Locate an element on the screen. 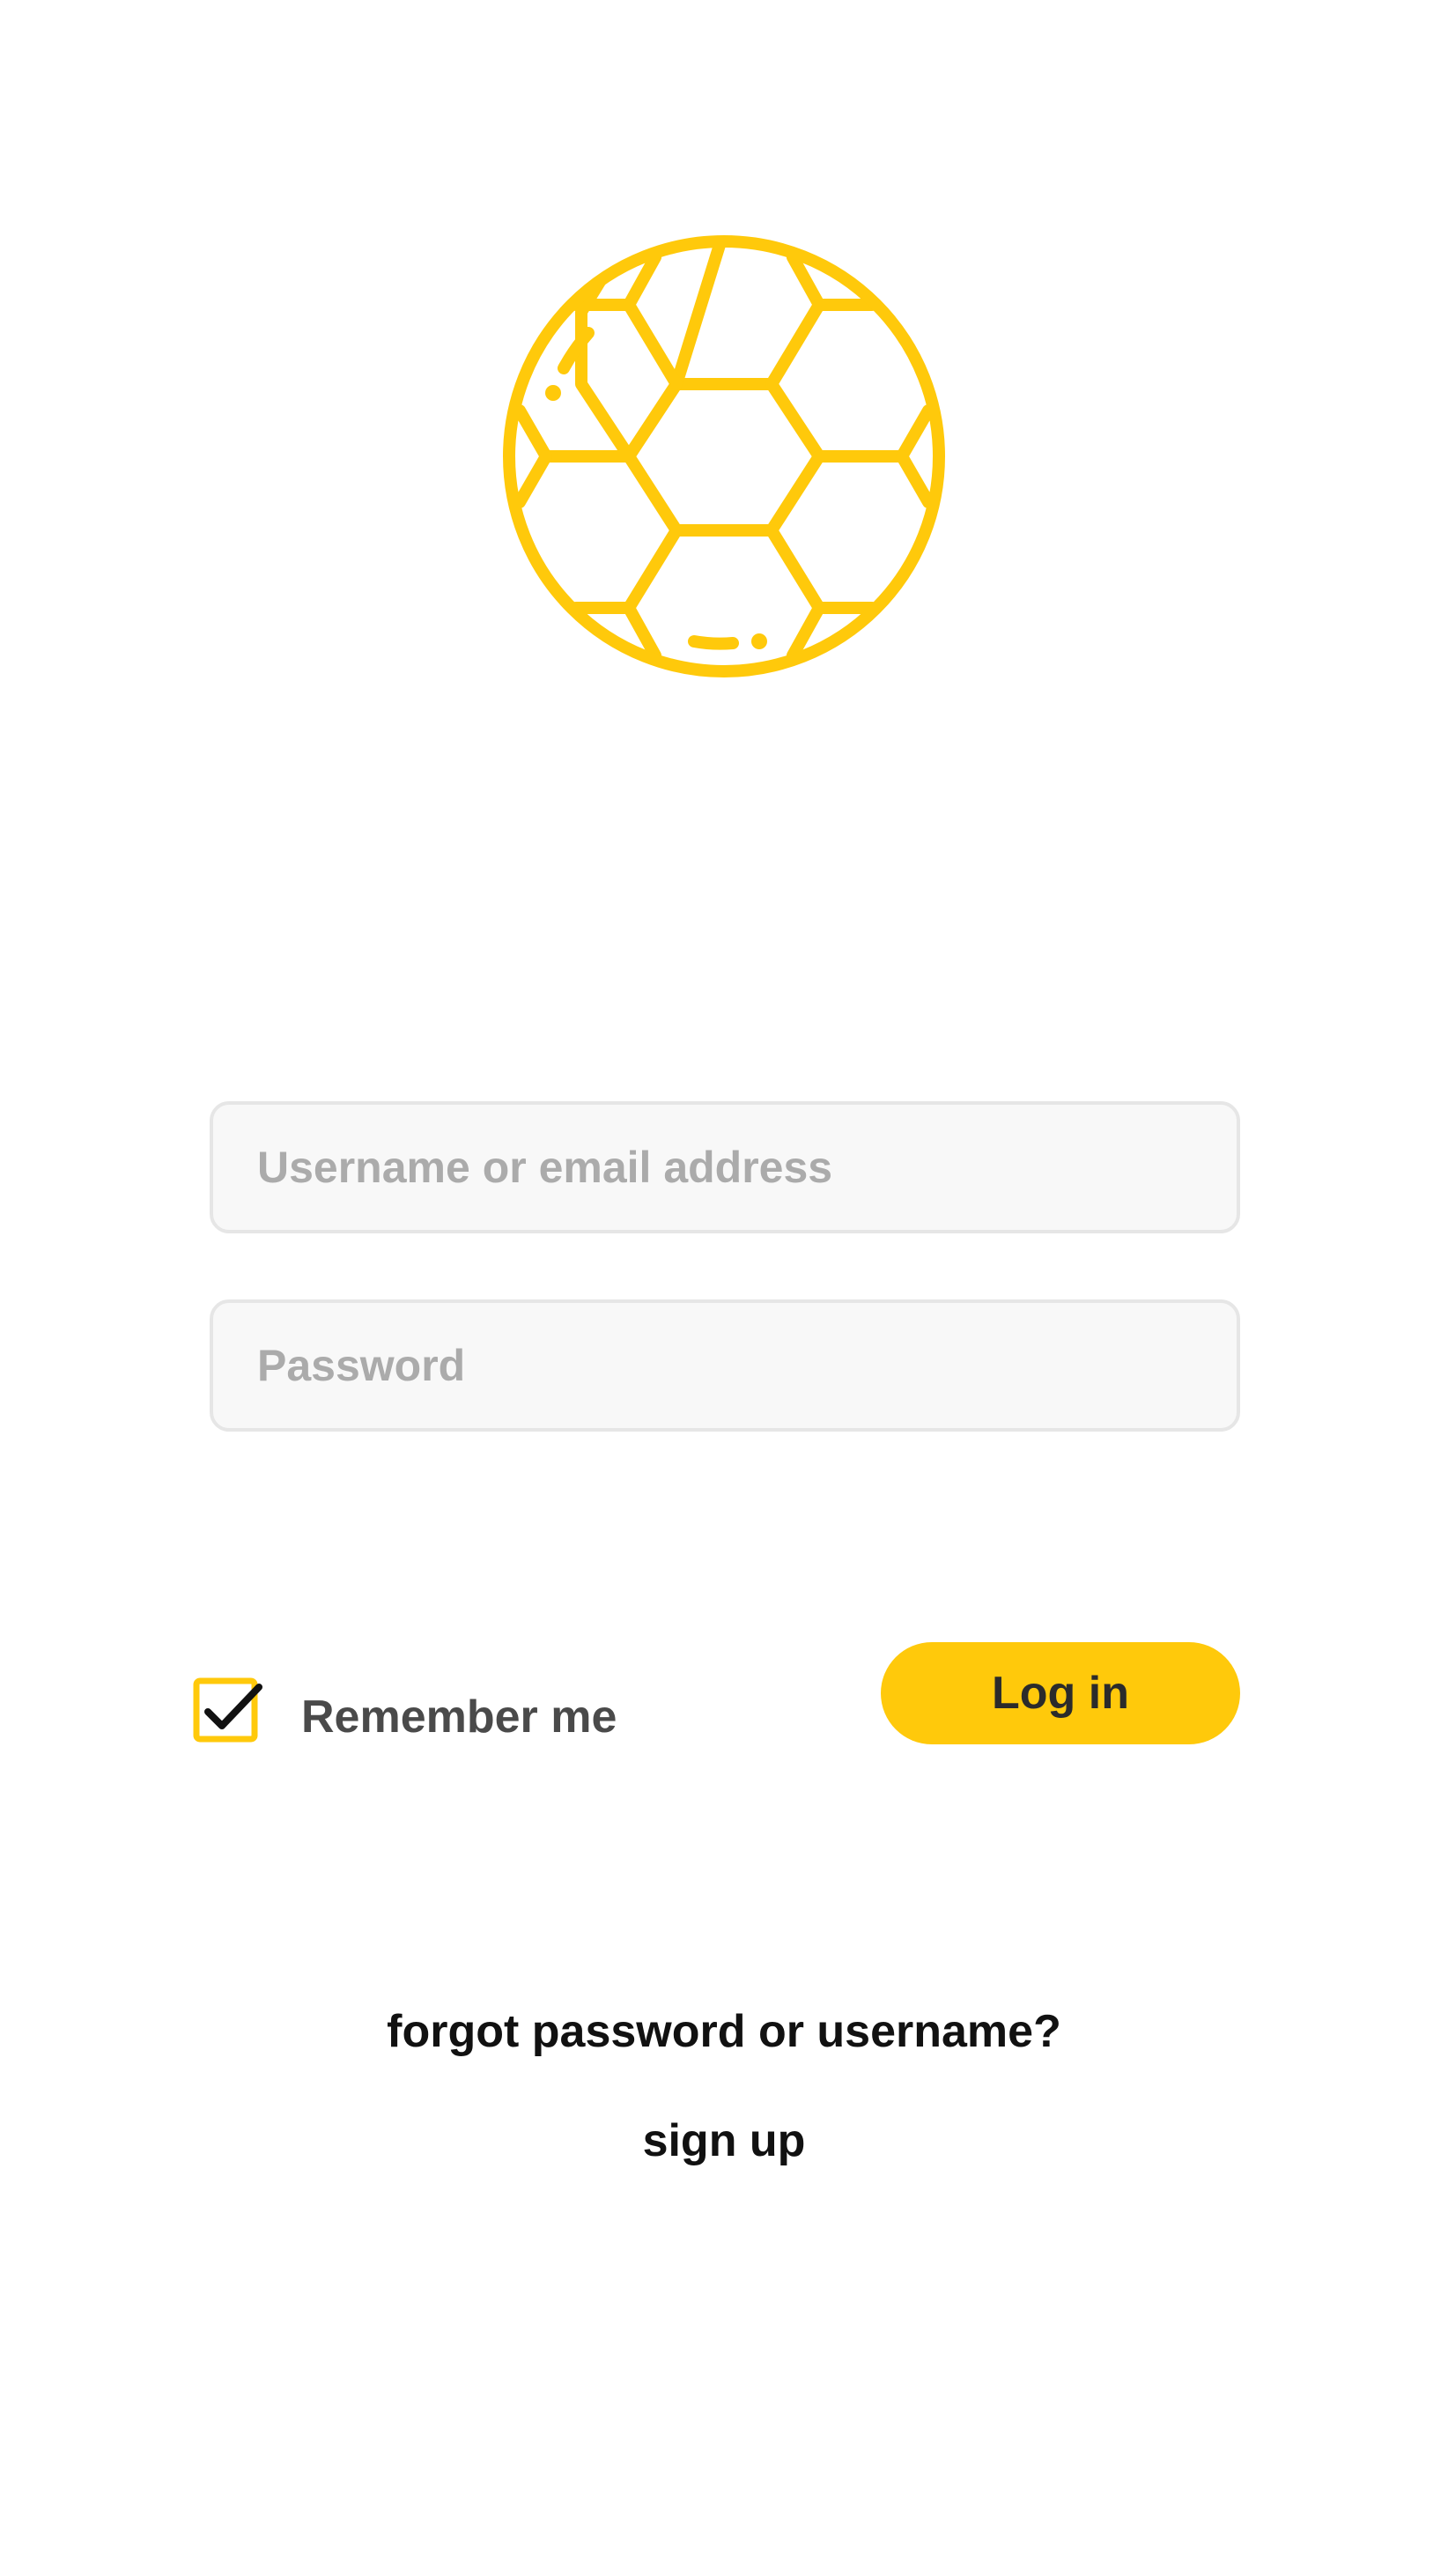 Image resolution: width=1448 pixels, height=2576 pixels. login-button: Log in is located at coordinates (1061, 1693).